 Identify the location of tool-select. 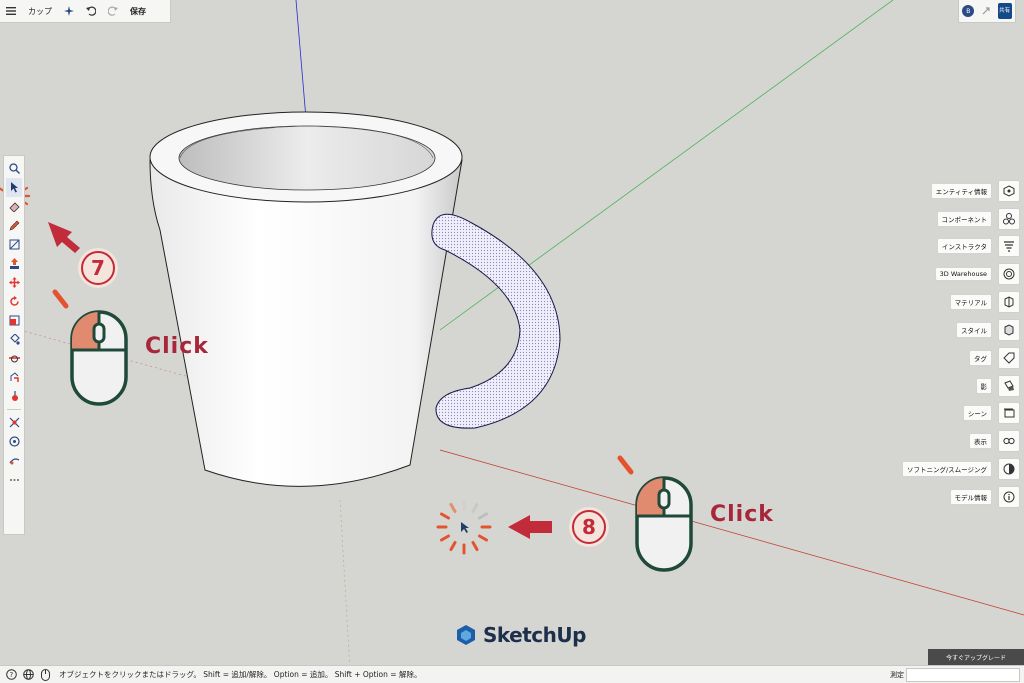
(14, 187).